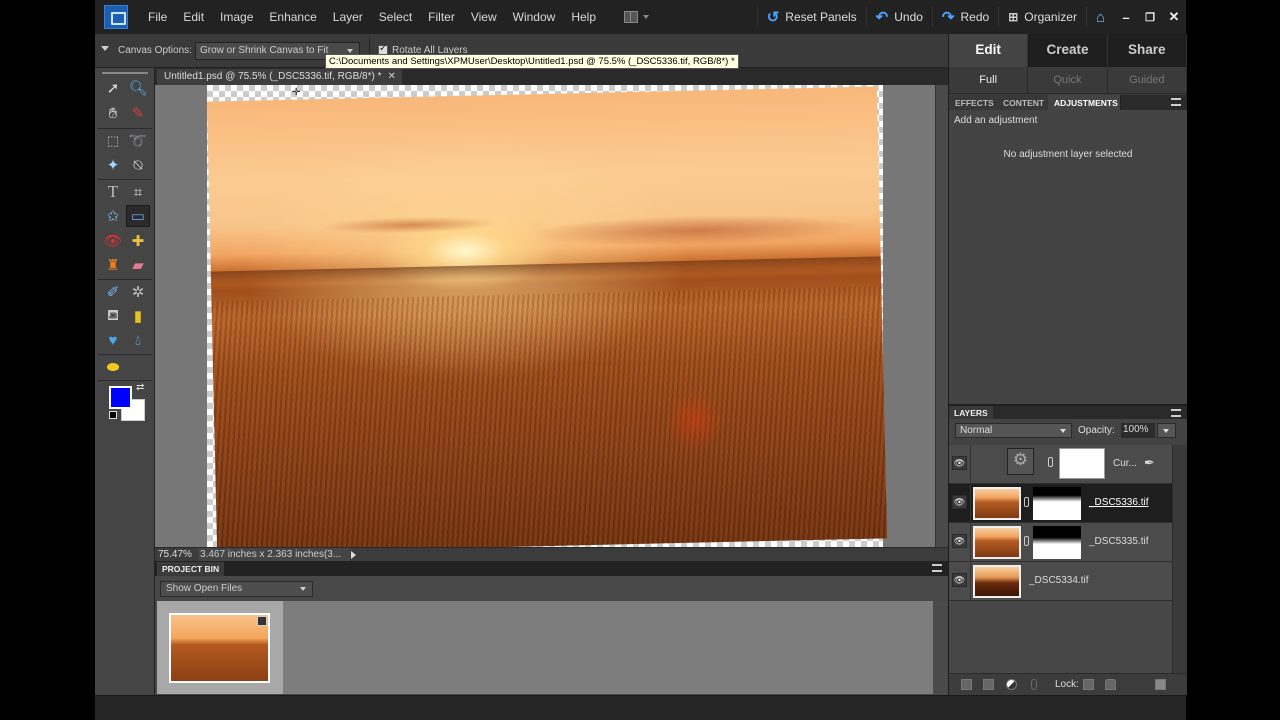 The height and width of the screenshot is (720, 1280). I want to click on custom-shape-tool-icon: ♥, so click(113, 340).